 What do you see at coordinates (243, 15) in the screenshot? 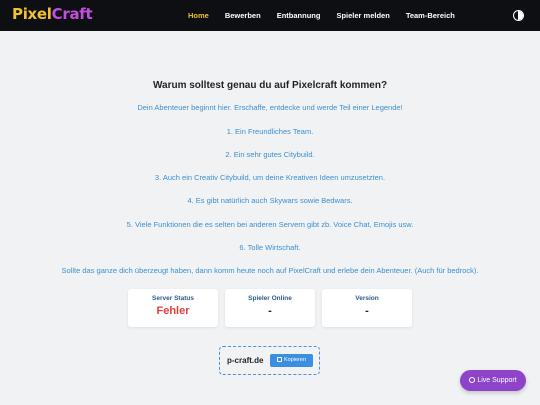
I see `nav-item-bewerben: Bewerben` at bounding box center [243, 15].